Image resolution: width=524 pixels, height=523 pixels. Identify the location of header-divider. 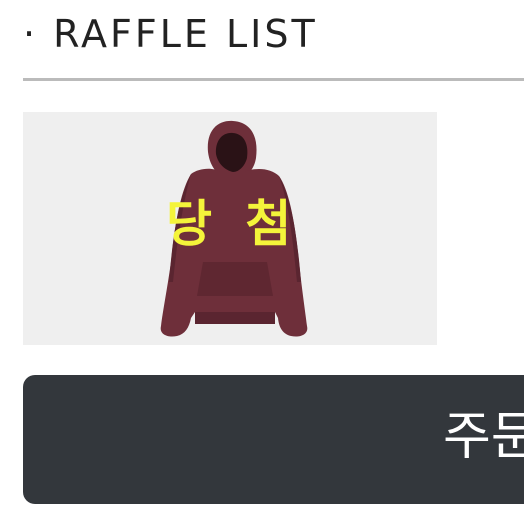
(273, 79).